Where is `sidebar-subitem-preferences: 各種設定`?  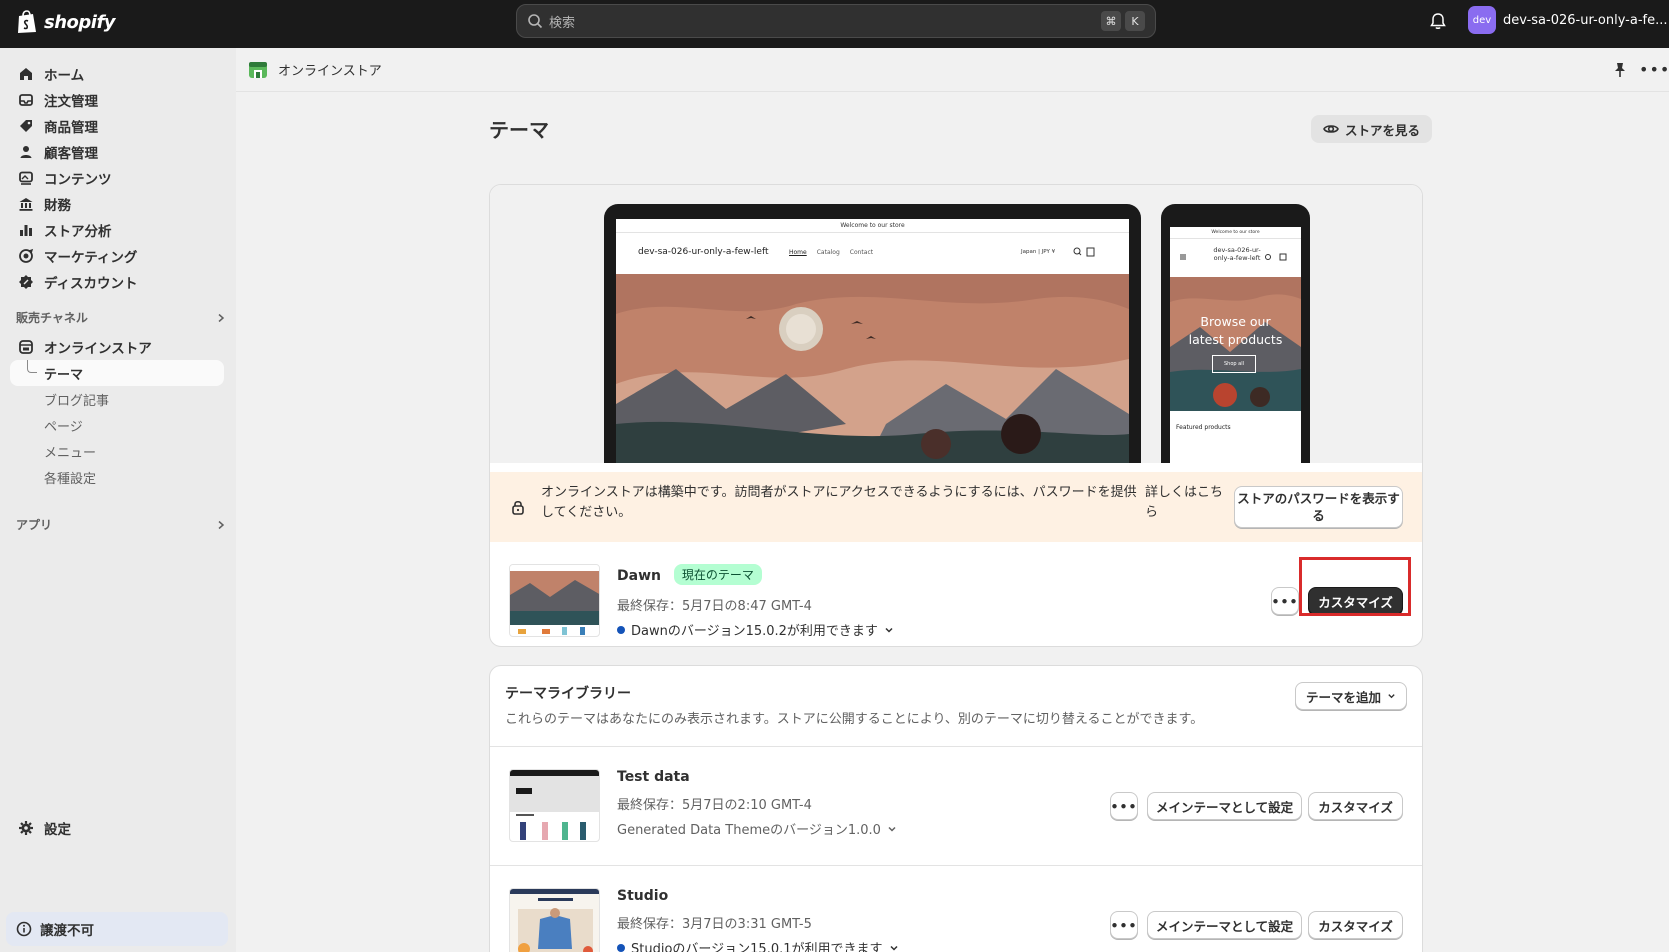 sidebar-subitem-preferences: 各種設定 is located at coordinates (117, 477).